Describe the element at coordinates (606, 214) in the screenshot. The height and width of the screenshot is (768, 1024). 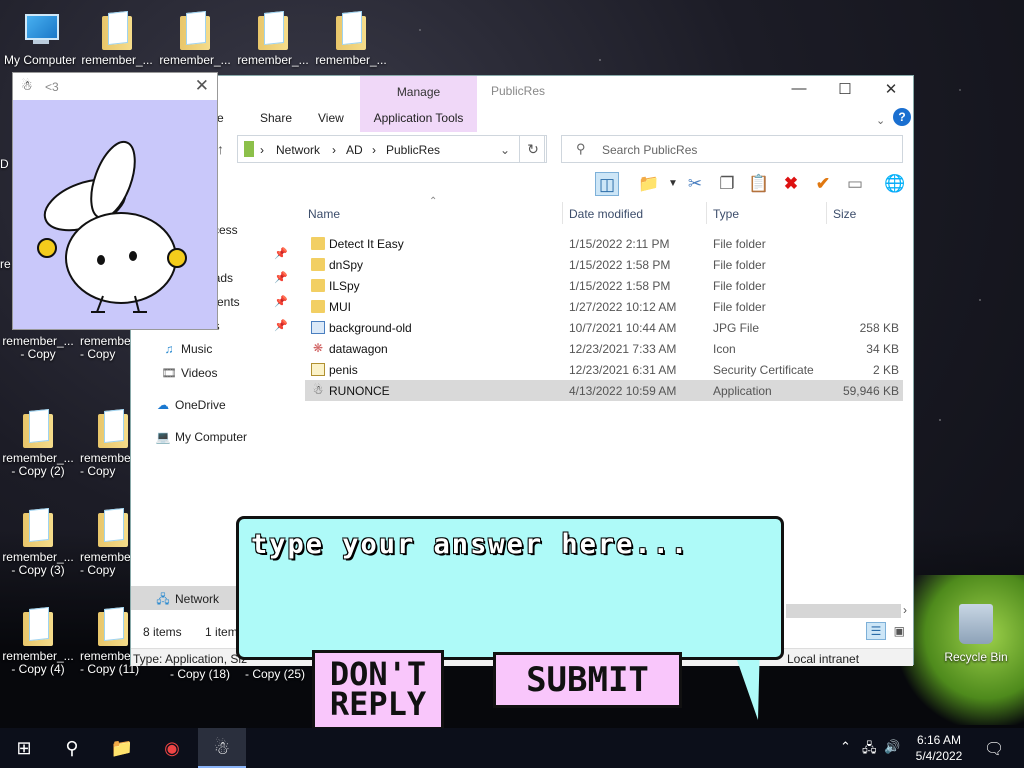
I see `column-header-date-modified: Date modified` at that location.